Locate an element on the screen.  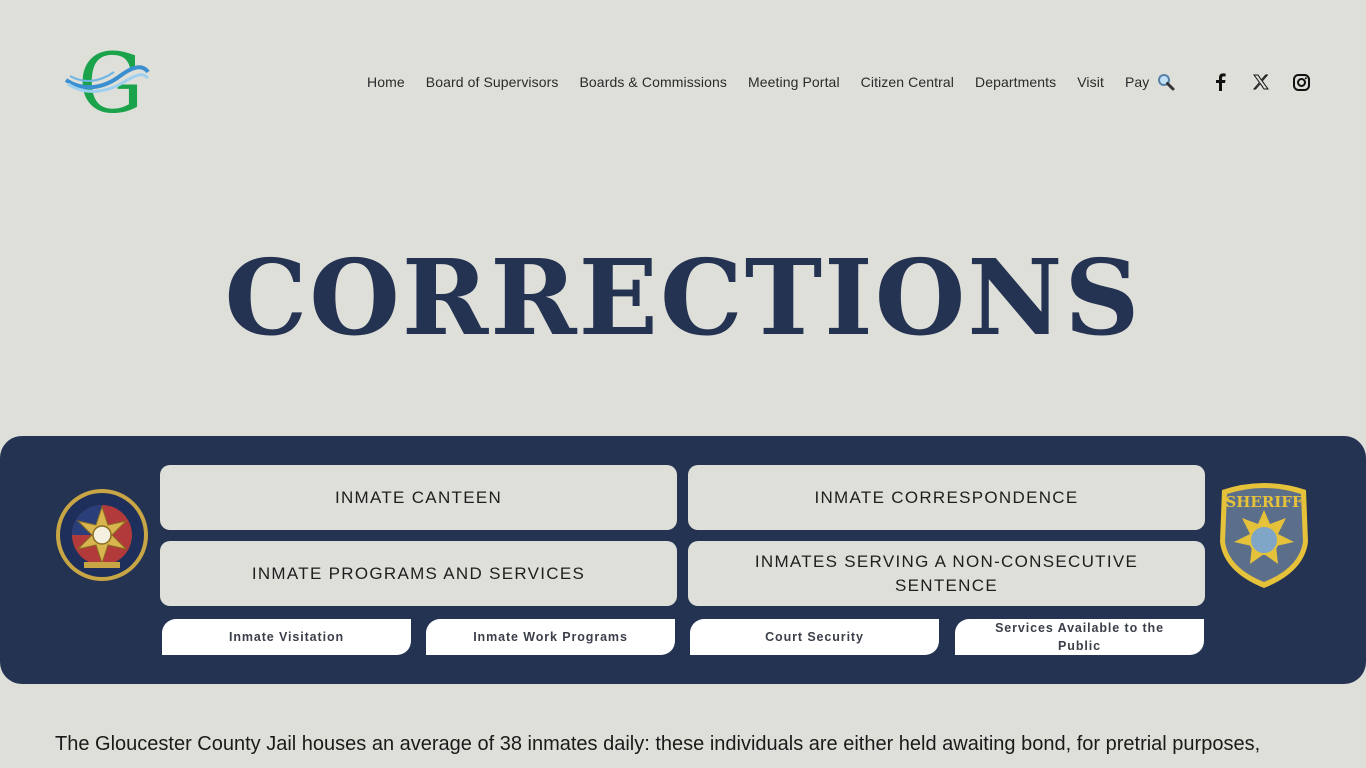
inmate-visitation-button: Inmate Visitation is located at coordinates (286, 637).